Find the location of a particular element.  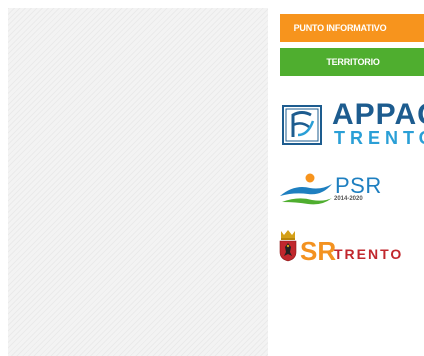

appag-trento-logo-link: APPAG TRENTO is located at coordinates (352, 124).